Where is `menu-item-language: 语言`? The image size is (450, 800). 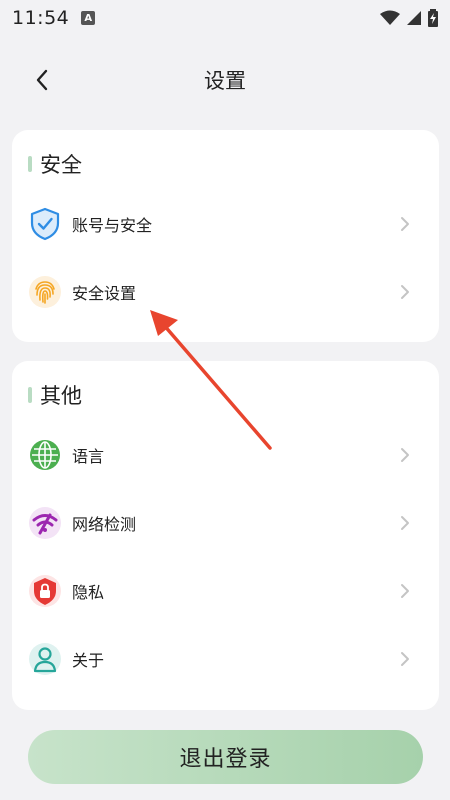 menu-item-language: 语言 is located at coordinates (225, 455).